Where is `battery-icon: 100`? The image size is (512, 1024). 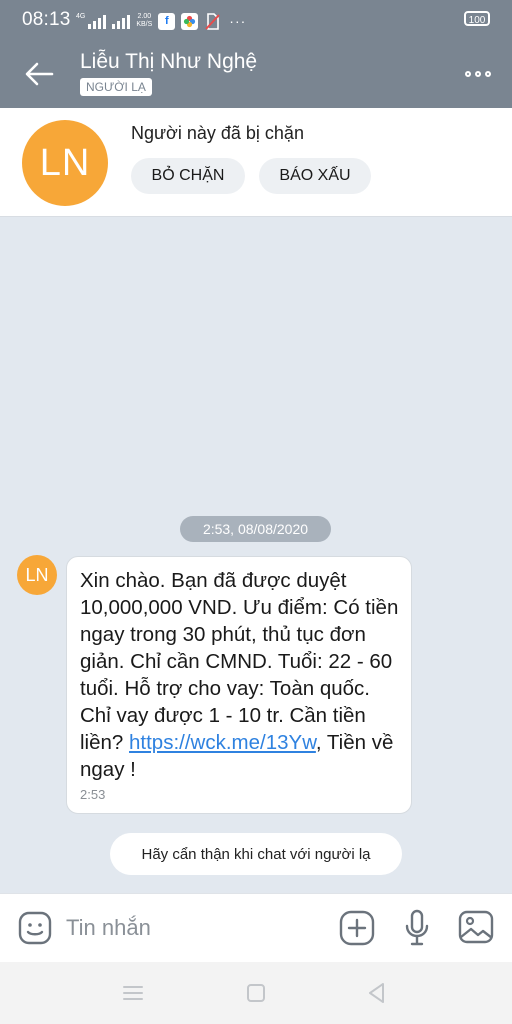 battery-icon: 100 is located at coordinates (477, 18).